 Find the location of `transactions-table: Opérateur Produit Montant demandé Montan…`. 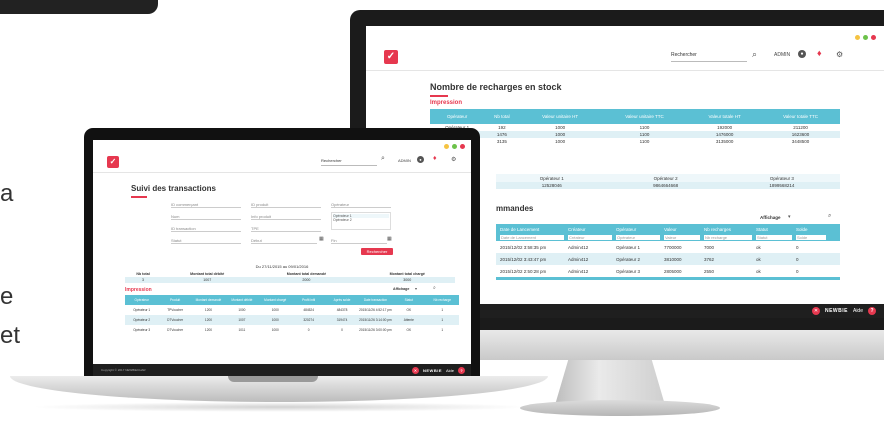

transactions-table: Opérateur Produit Montant demandé Montan… is located at coordinates (292, 315).